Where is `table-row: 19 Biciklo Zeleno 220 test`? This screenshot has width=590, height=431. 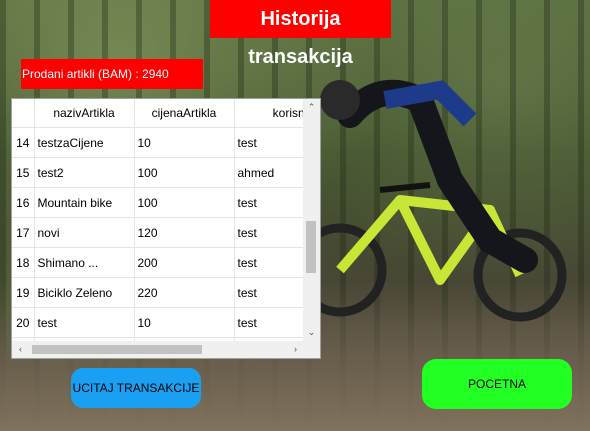 table-row: 19 Biciklo Zeleno 220 test is located at coordinates (158, 292).